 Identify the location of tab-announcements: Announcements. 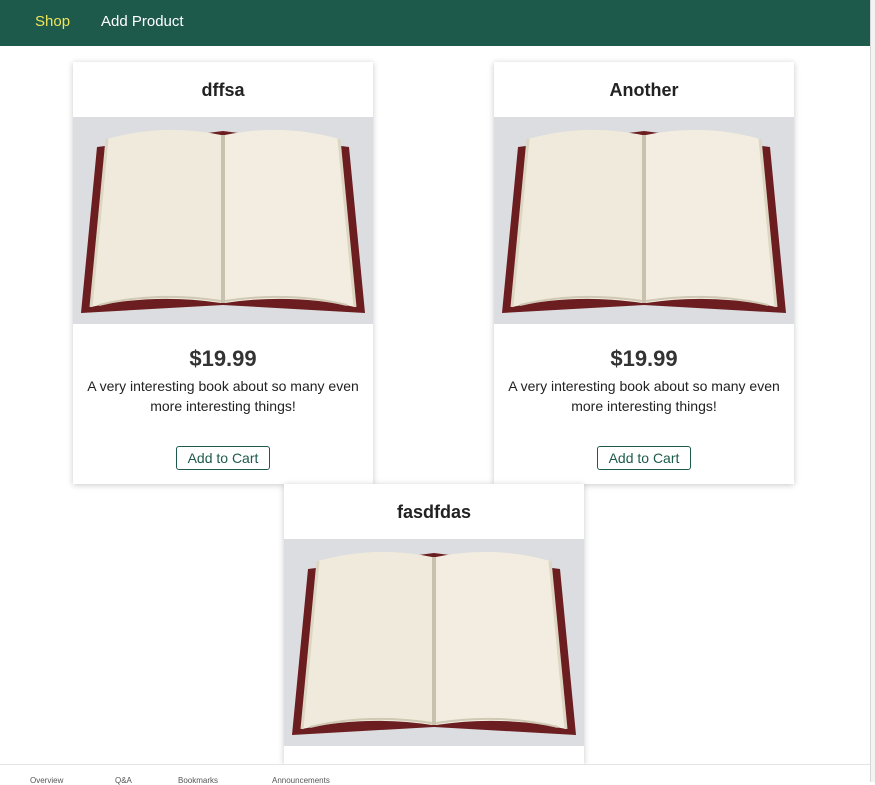
(301, 780).